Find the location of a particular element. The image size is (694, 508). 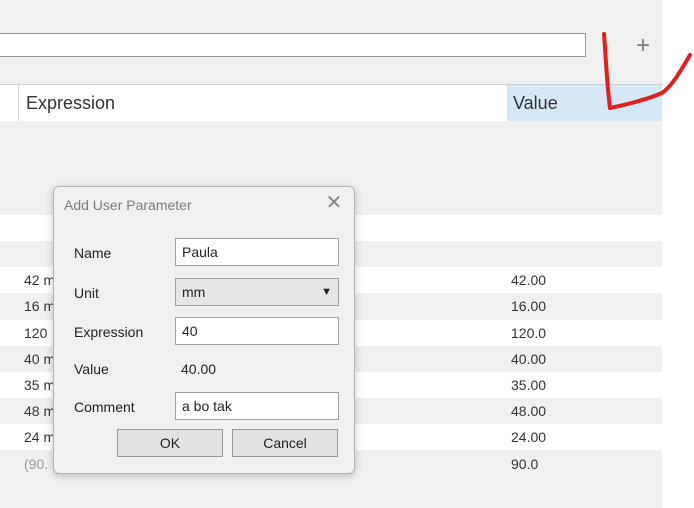

column-header-value: Value is located at coordinates (584, 103).